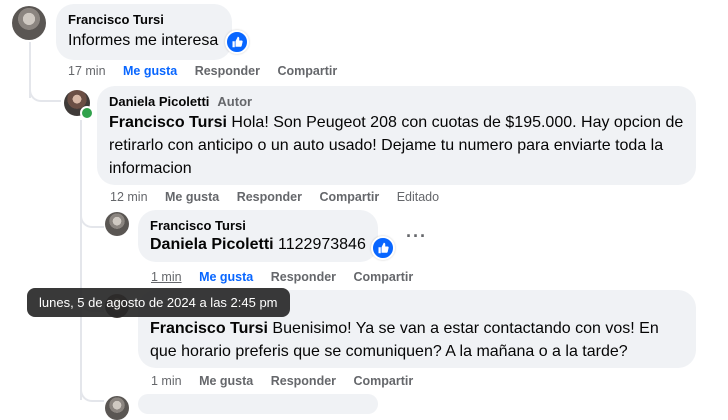 This screenshot has width=728, height=420. Describe the element at coordinates (235, 101) in the screenshot. I see `author-badge: Autor` at that location.